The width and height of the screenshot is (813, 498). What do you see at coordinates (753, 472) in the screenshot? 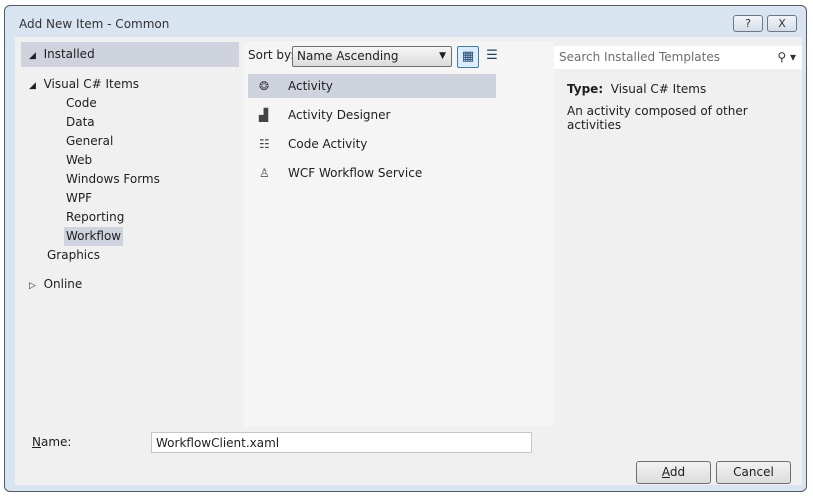
I see `cancel-button: Cancel` at bounding box center [753, 472].